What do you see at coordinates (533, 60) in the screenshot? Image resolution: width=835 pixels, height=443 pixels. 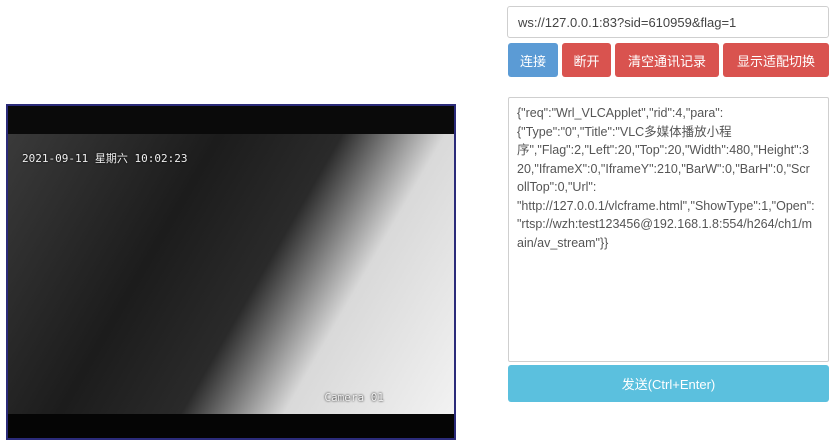 I see `connect-button: 连接` at bounding box center [533, 60].